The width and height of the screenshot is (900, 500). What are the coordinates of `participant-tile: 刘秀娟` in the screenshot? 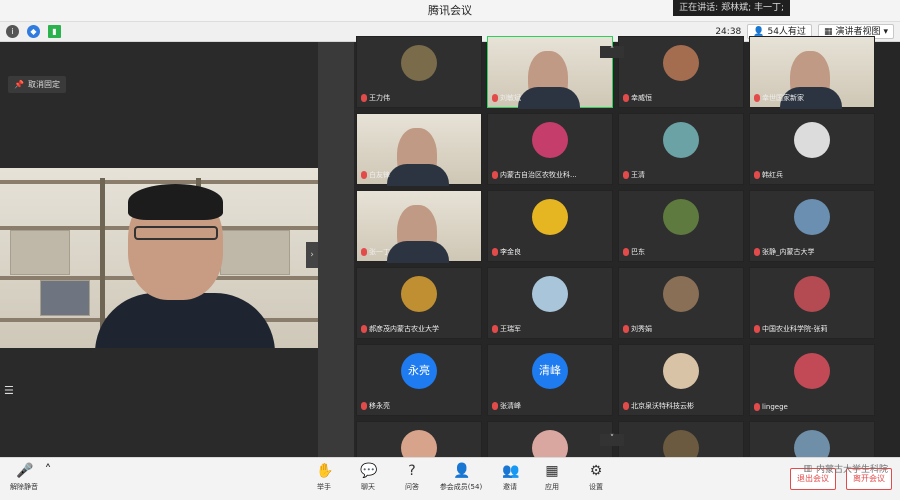 It's located at (681, 303).